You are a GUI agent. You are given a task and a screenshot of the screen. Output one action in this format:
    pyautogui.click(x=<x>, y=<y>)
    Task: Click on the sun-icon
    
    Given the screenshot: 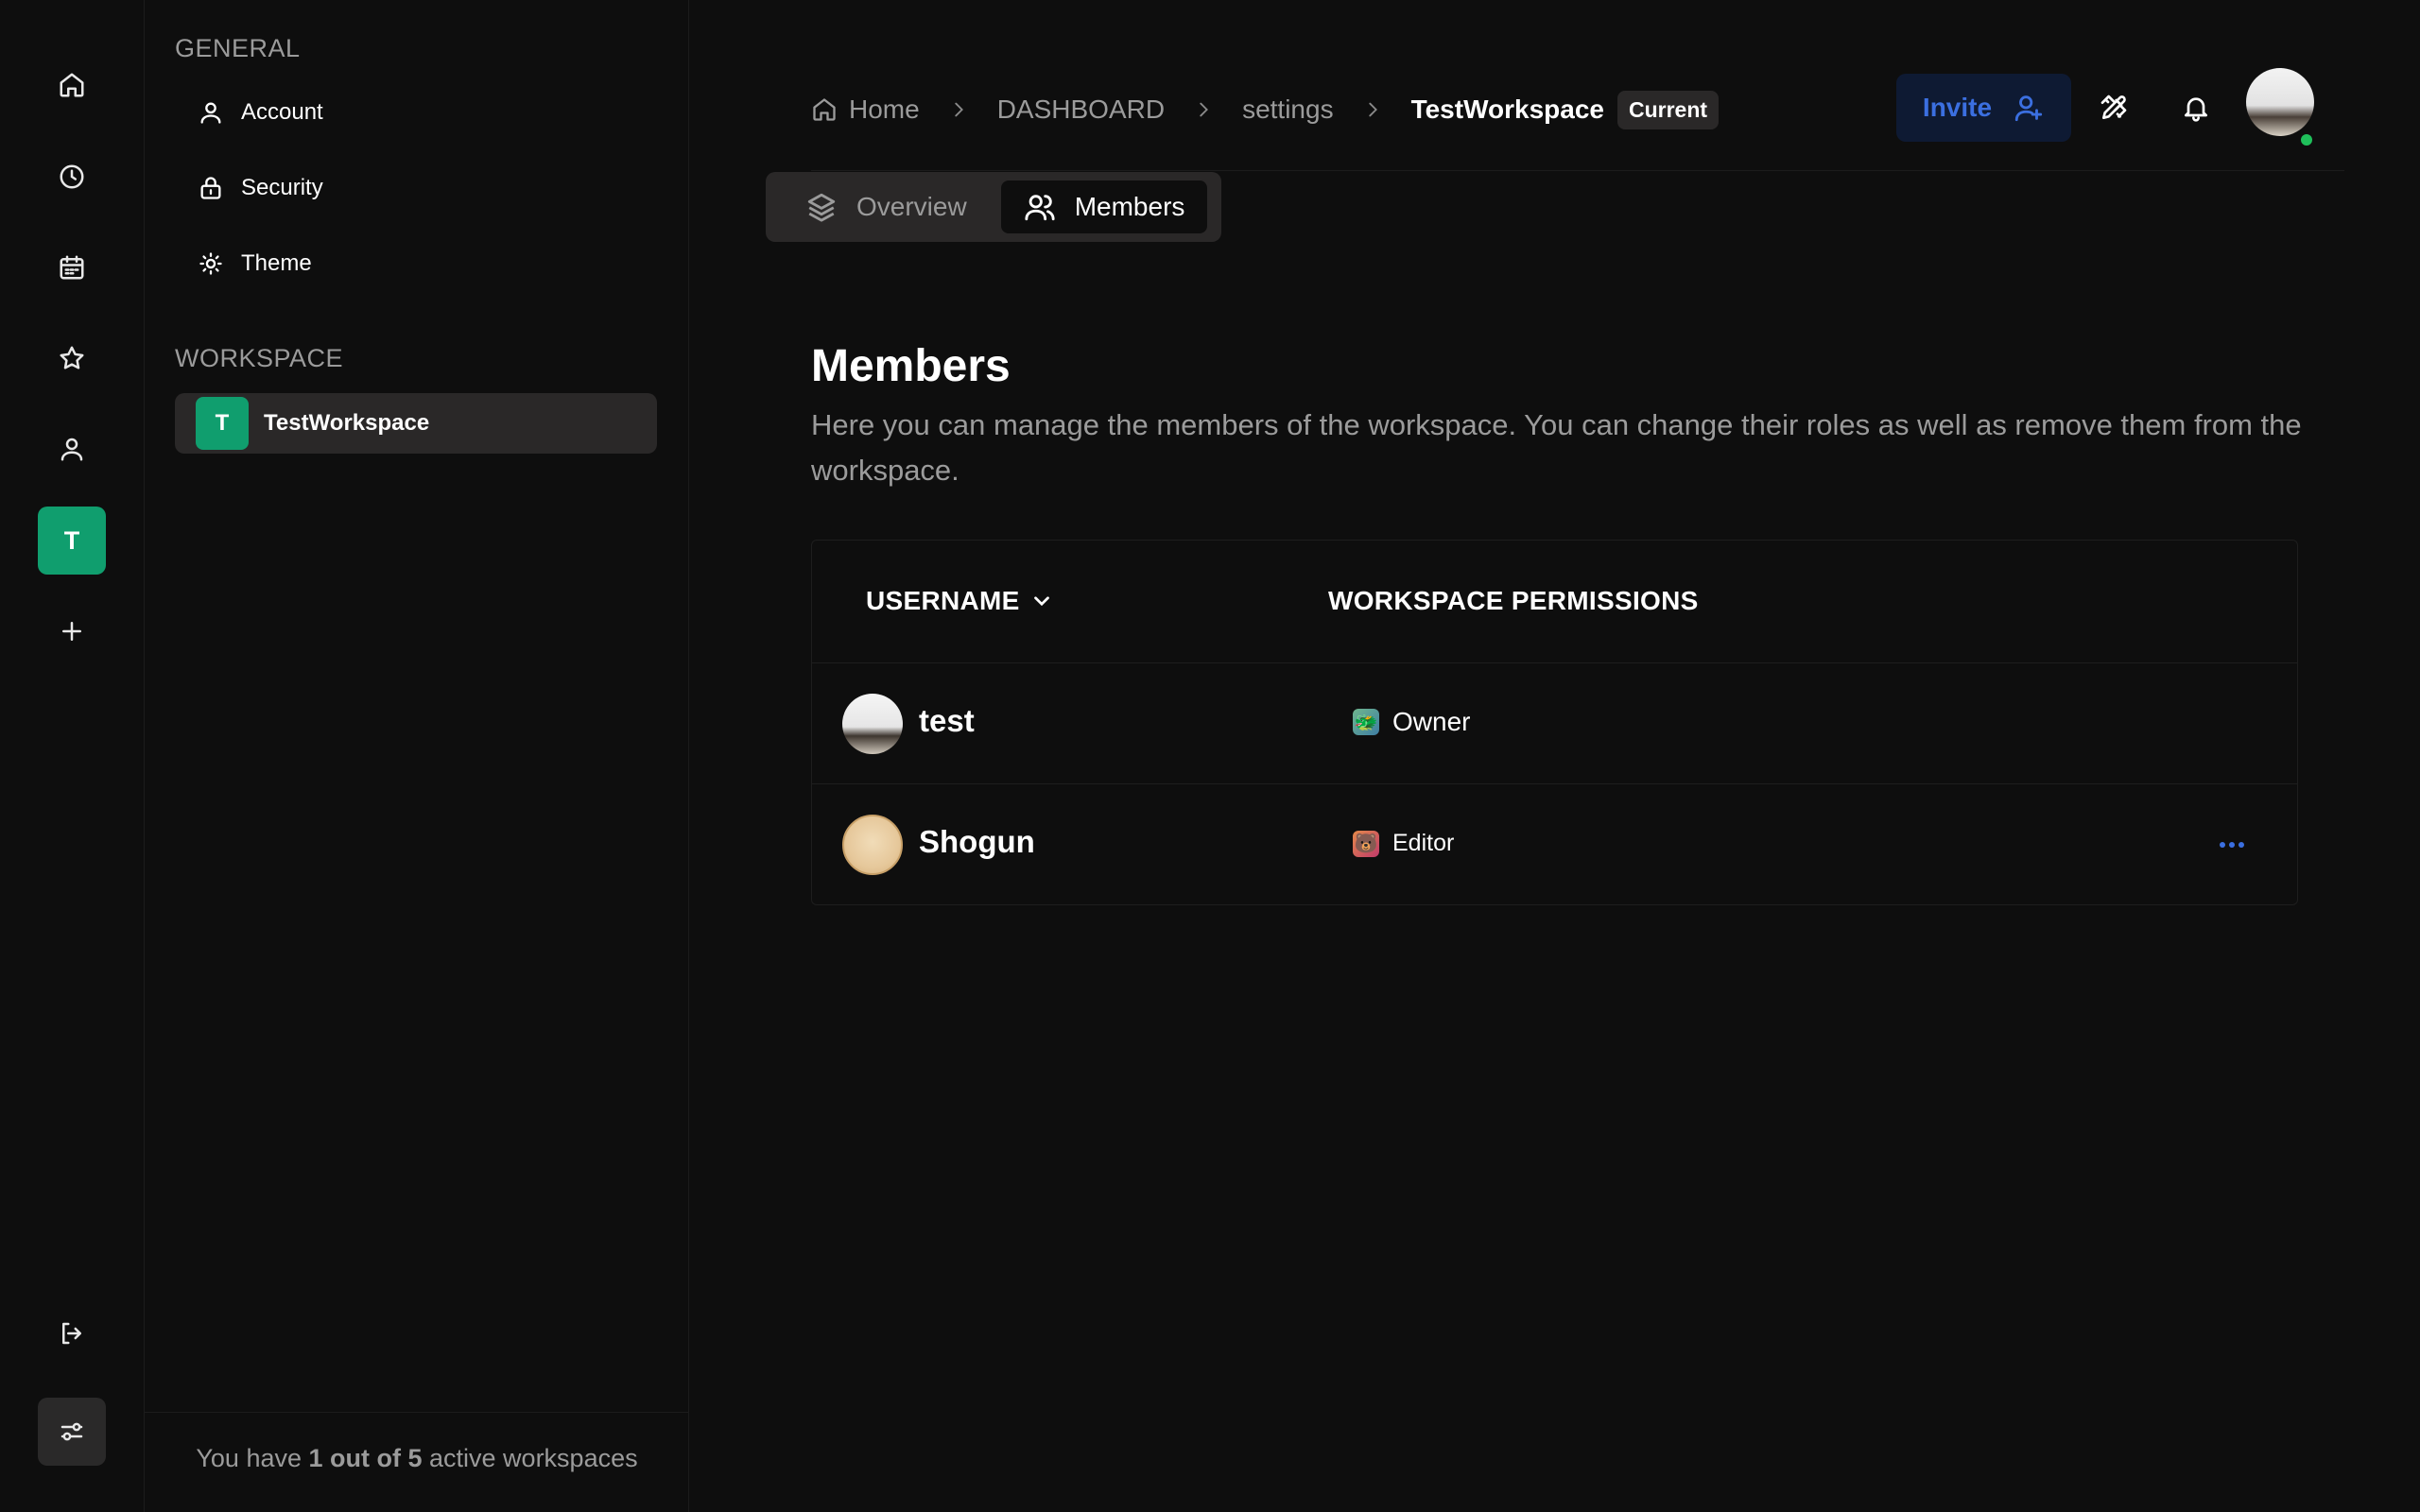 What is the action you would take?
    pyautogui.click(x=210, y=263)
    